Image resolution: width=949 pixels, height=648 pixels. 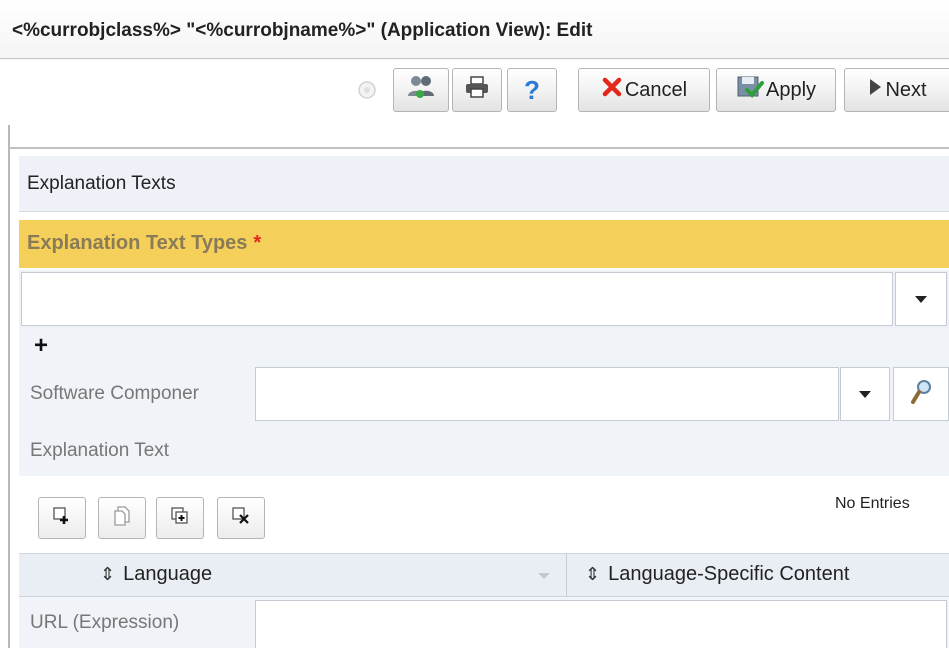 I want to click on section-title: Explanation Texts, so click(x=101, y=183).